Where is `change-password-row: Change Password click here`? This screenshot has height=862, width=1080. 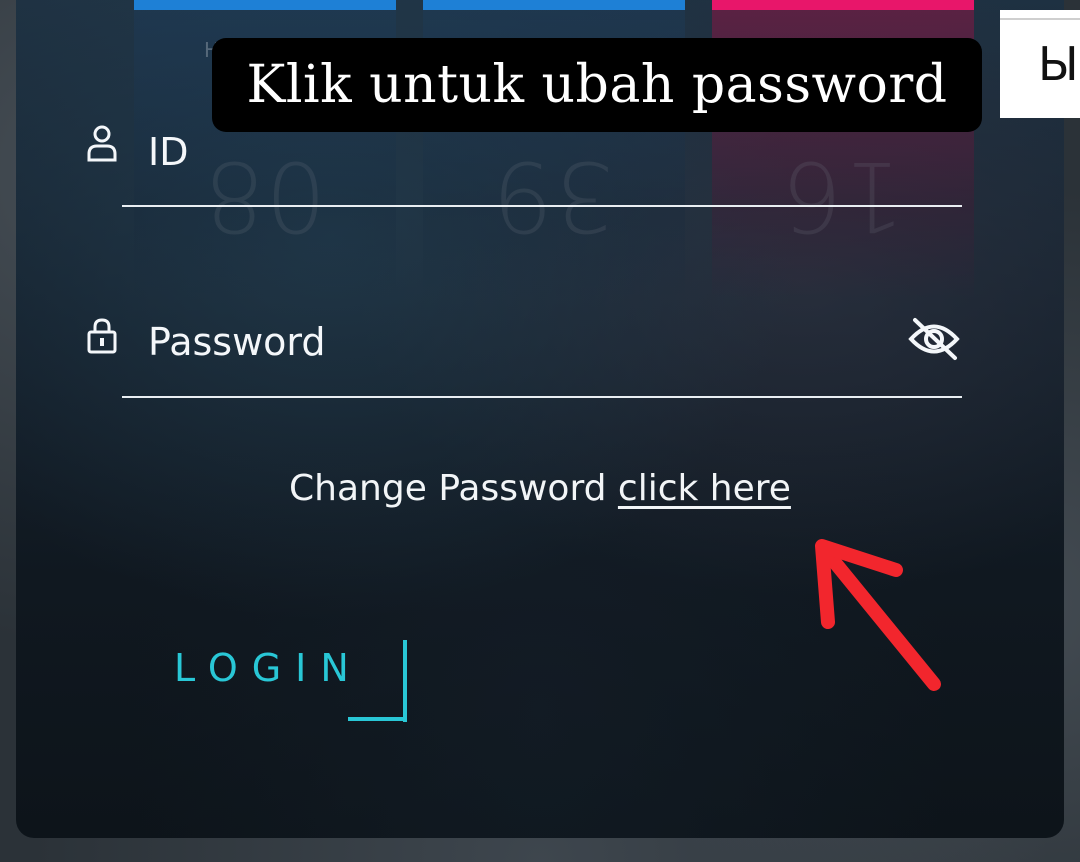 change-password-row: Change Password click here is located at coordinates (540, 488).